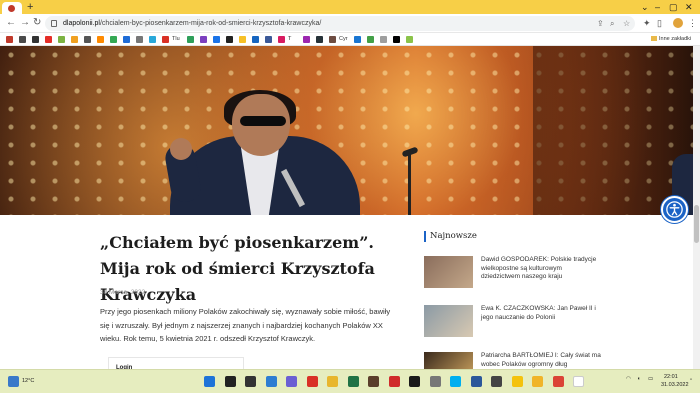 This screenshot has width=700, height=393. I want to click on explorer-icon, so click(332, 381).